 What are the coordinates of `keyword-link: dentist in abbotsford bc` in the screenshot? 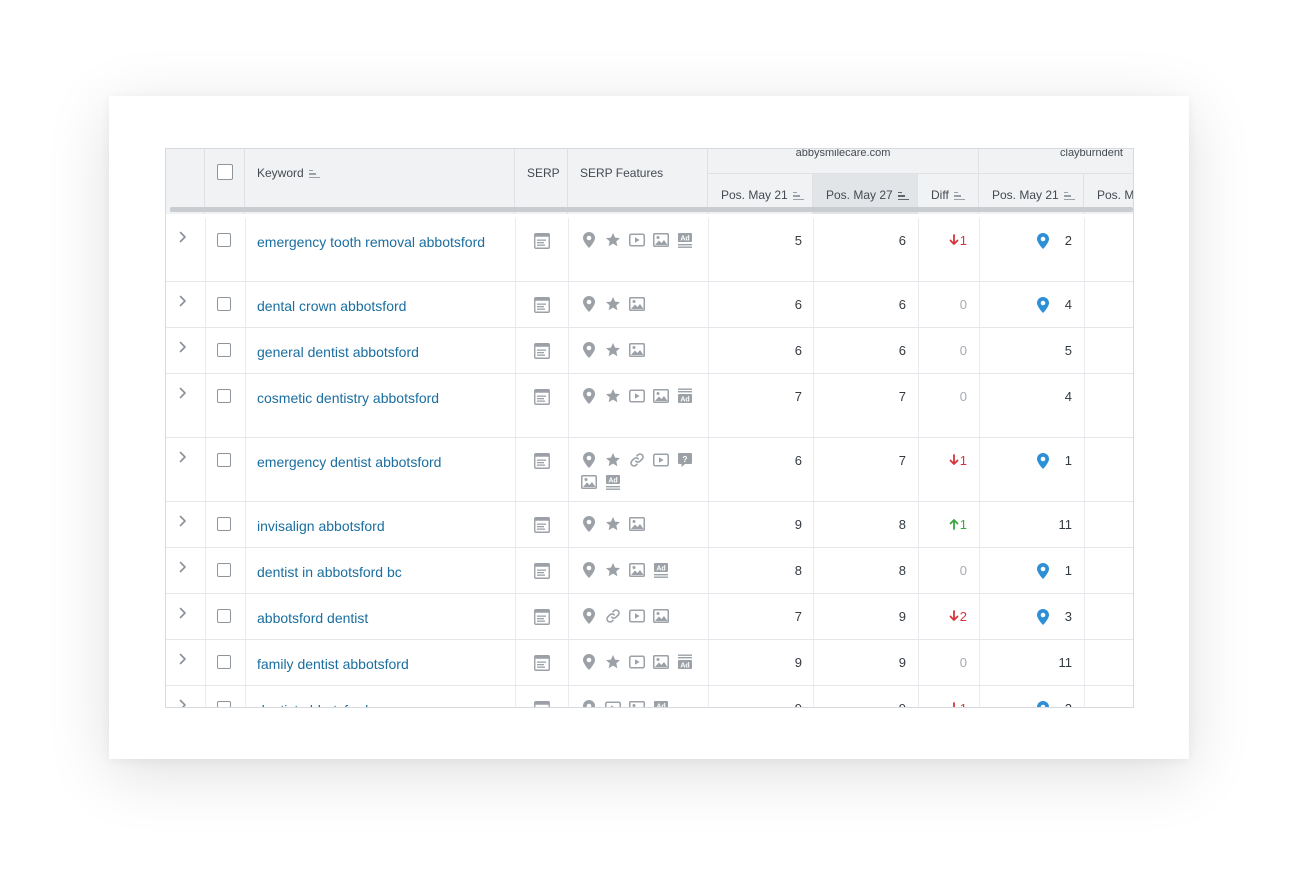 It's located at (377, 572).